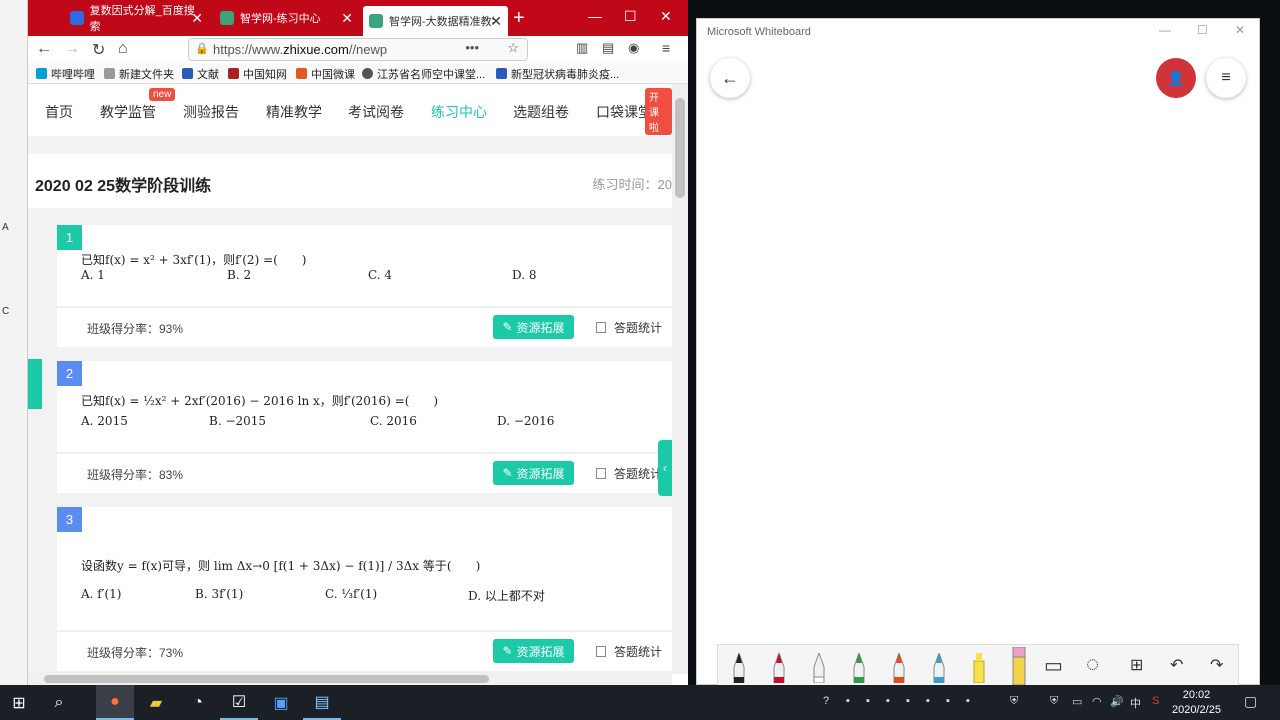 This screenshot has height=720, width=1280. I want to click on question-footer: 班级得分率：73% ✎ 资源拓展 答题统计, so click(364, 651).